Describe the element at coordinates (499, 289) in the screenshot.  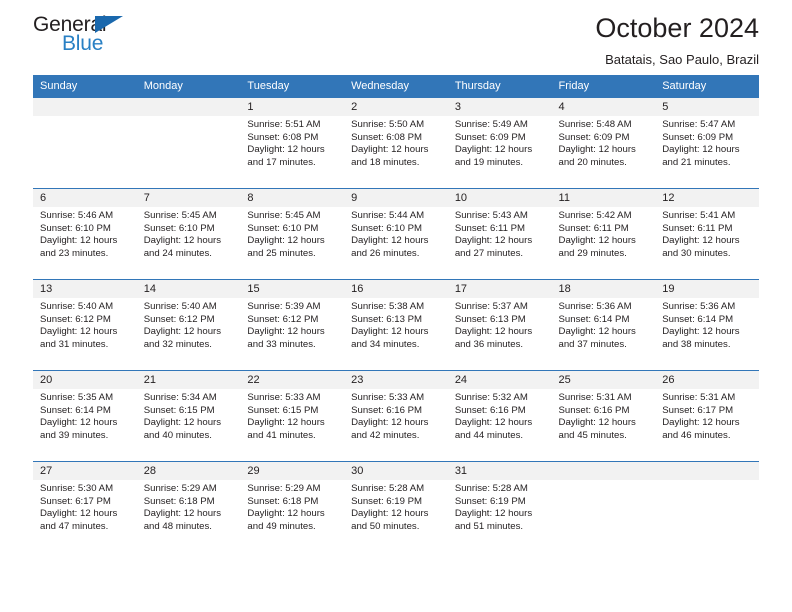
I see `day-number: 17` at that location.